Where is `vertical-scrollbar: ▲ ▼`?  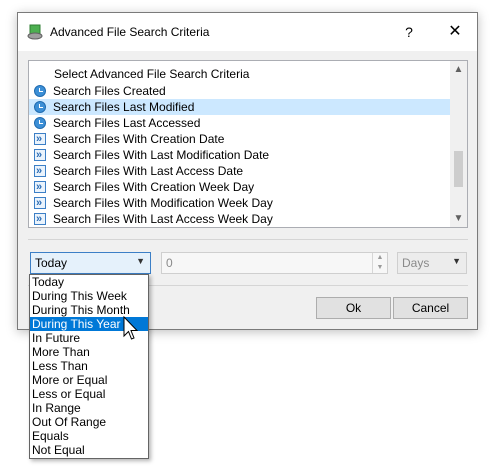
vertical-scrollbar: ▲ ▼ is located at coordinates (458, 144).